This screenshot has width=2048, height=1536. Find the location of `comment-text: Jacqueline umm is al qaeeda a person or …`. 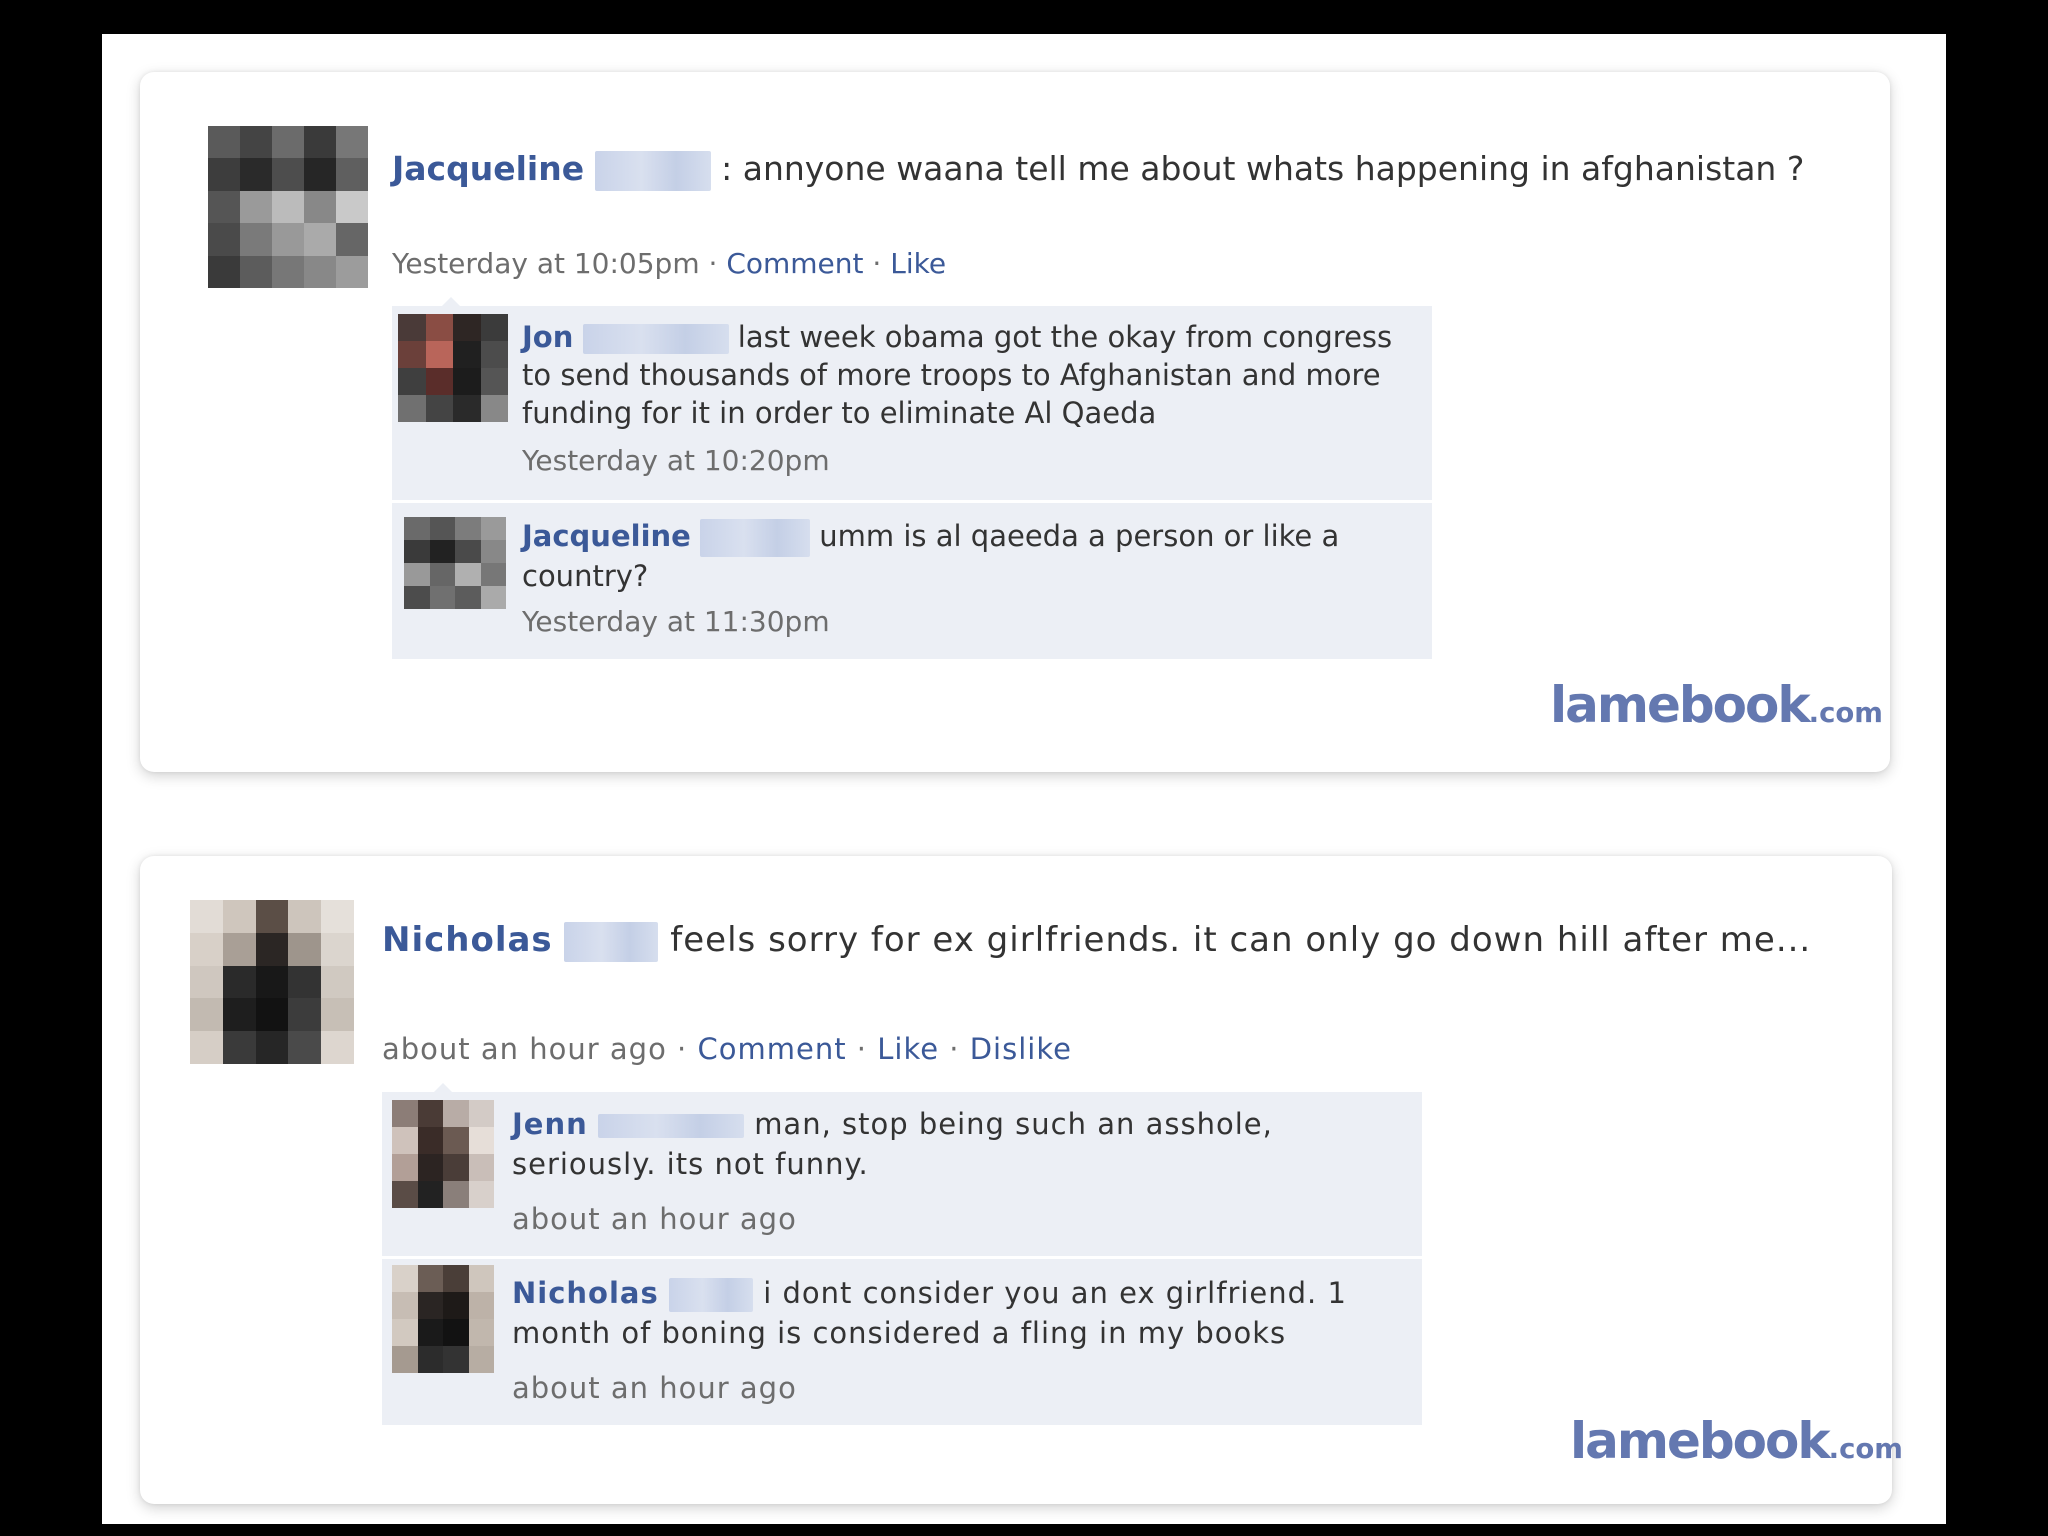

comment-text: Jacqueline umm is al qaeeda a person or … is located at coordinates (942, 556).